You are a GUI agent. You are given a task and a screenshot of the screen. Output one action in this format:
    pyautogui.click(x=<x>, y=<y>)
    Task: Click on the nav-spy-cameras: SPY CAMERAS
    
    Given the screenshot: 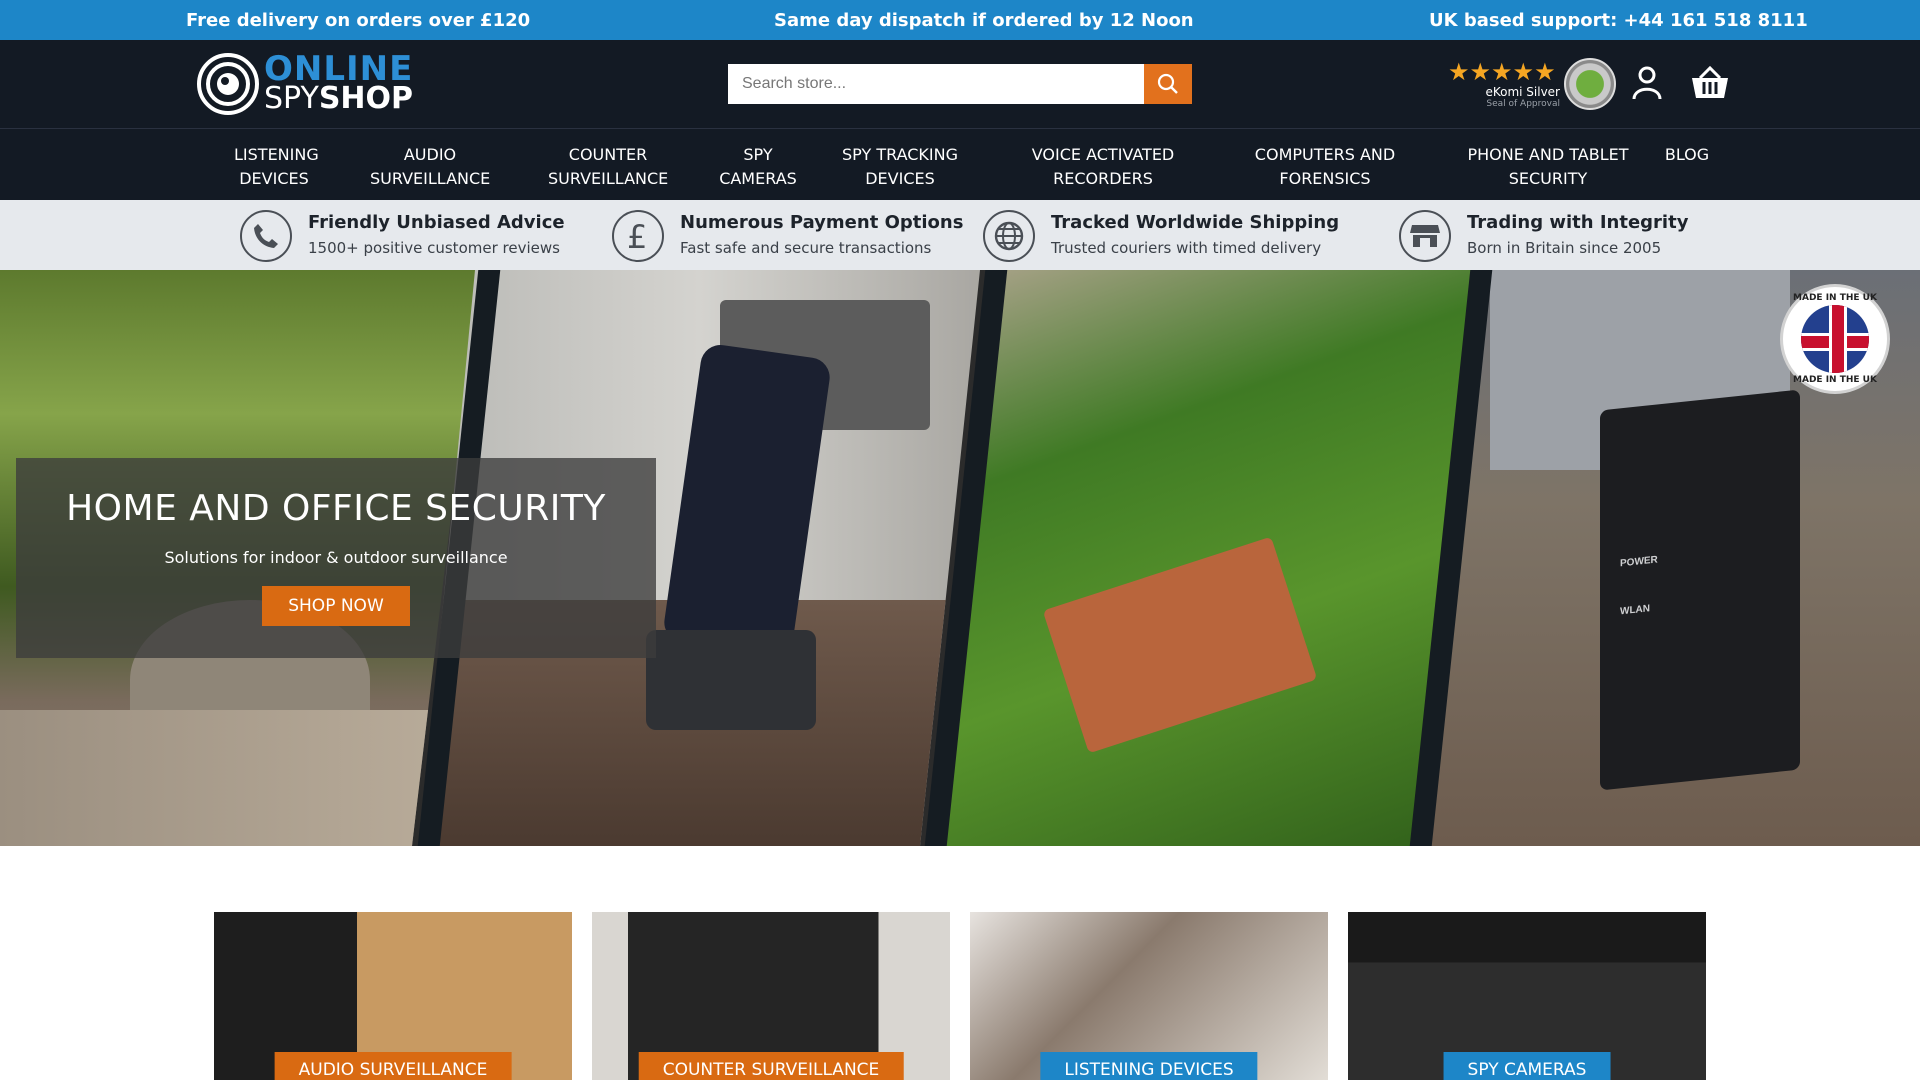 What is the action you would take?
    pyautogui.click(x=758, y=167)
    